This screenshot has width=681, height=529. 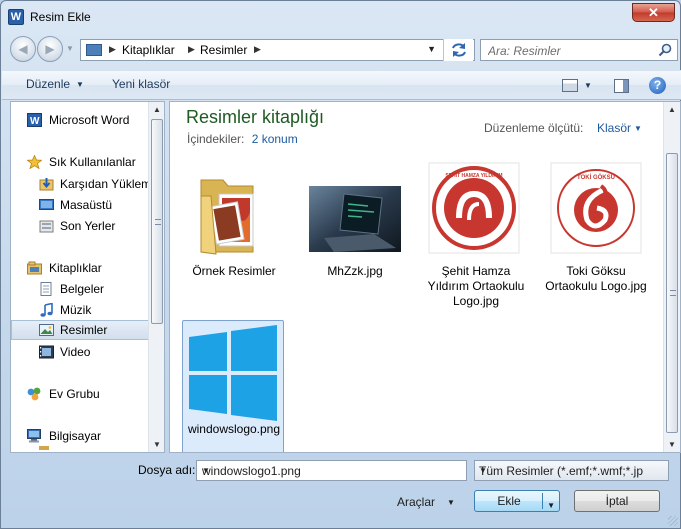 What do you see at coordinates (44, 448) in the screenshot?
I see `drive-icon` at bounding box center [44, 448].